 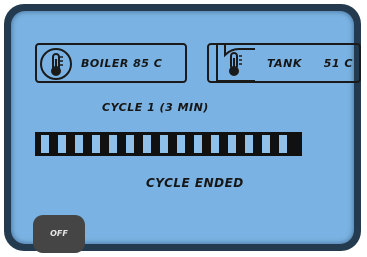 I want to click on thermometer-tank-icon, so click(x=236, y=65).